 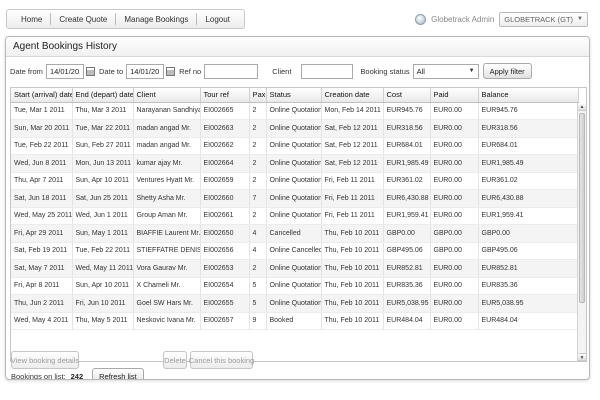 What do you see at coordinates (507, 71) in the screenshot?
I see `apply-filter-button: Apply filter` at bounding box center [507, 71].